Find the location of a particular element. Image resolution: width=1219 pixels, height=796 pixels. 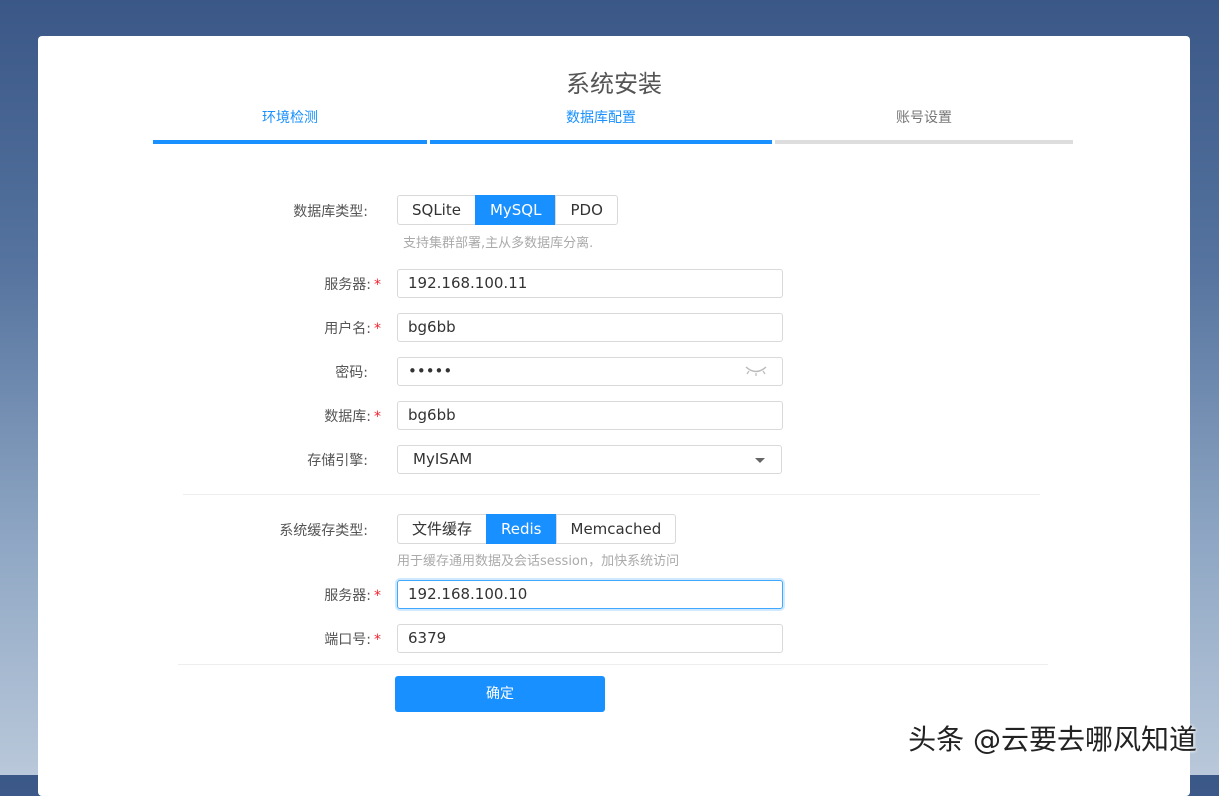

step-env-check: 环境检测 is located at coordinates (290, 126).